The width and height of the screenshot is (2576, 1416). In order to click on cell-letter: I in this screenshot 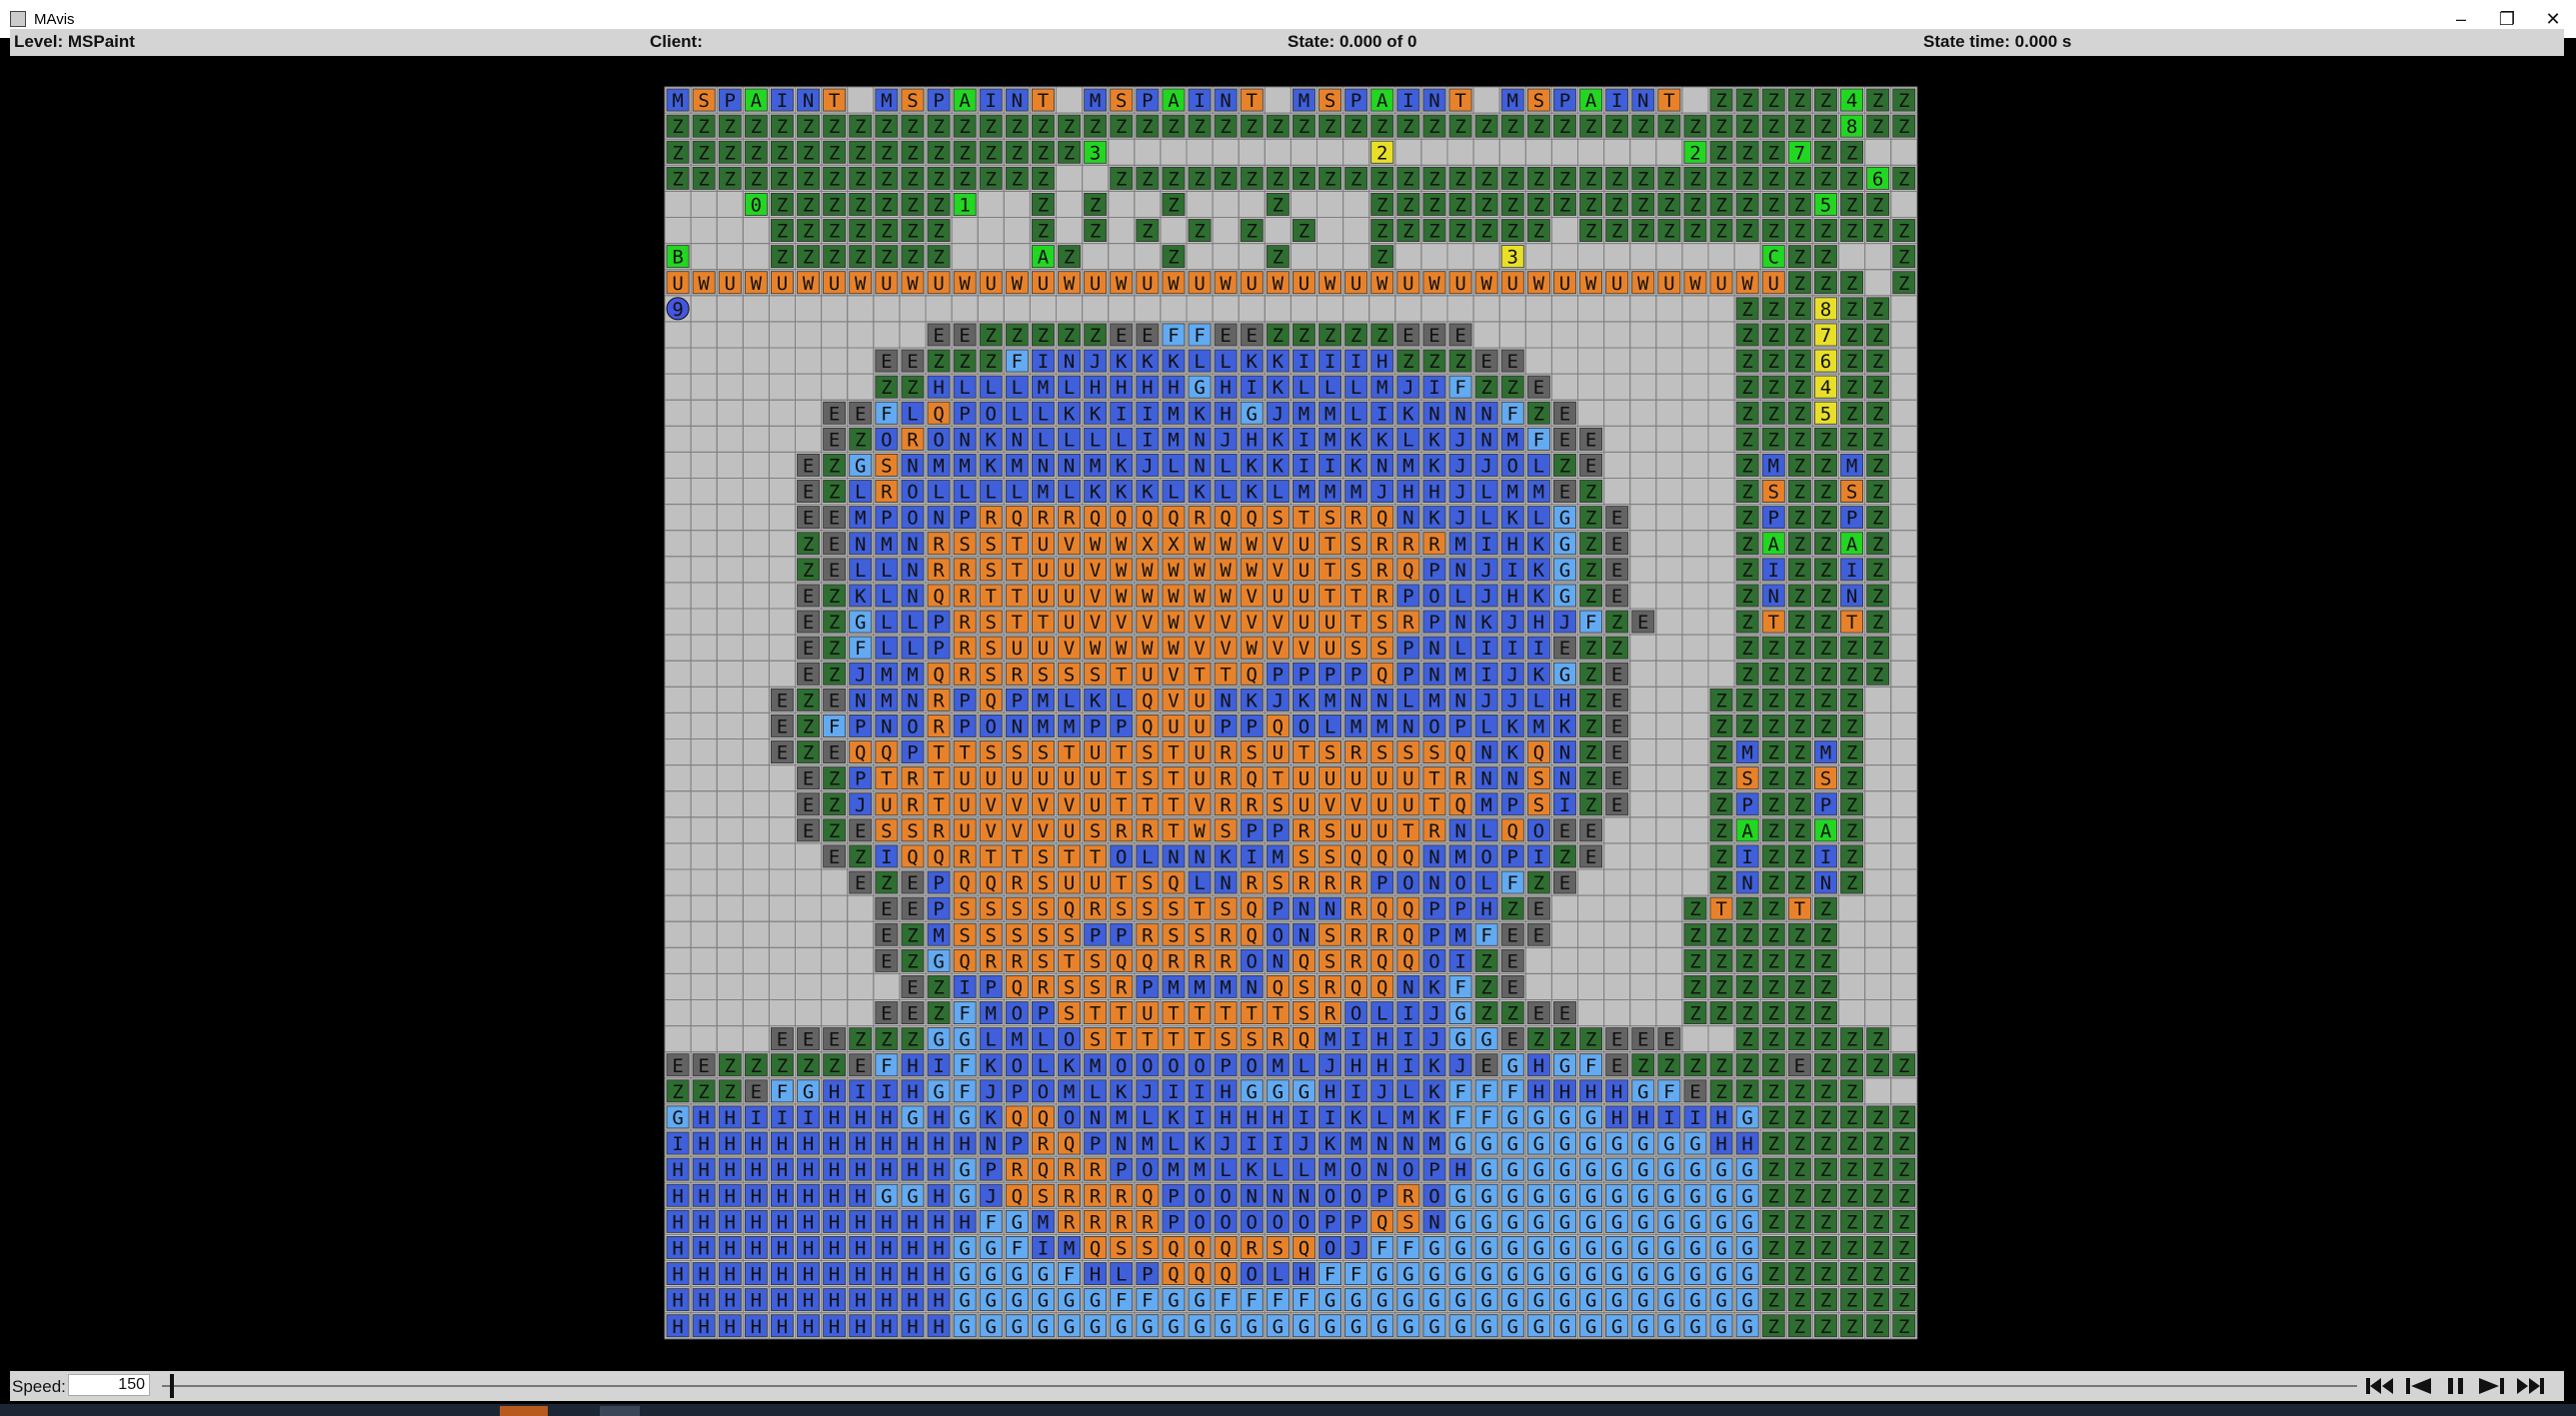, I will do `click(1695, 1118)`.